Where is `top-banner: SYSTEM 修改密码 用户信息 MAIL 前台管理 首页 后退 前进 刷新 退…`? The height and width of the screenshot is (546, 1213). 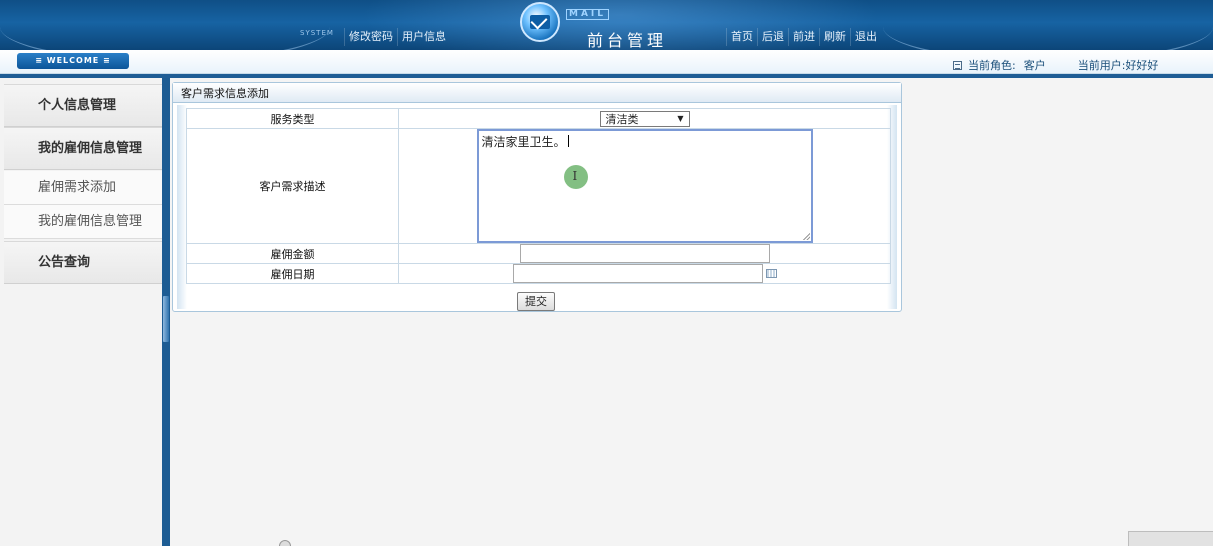
top-banner: SYSTEM 修改密码 用户信息 MAIL 前台管理 首页 后退 前进 刷新 退… is located at coordinates (606, 25).